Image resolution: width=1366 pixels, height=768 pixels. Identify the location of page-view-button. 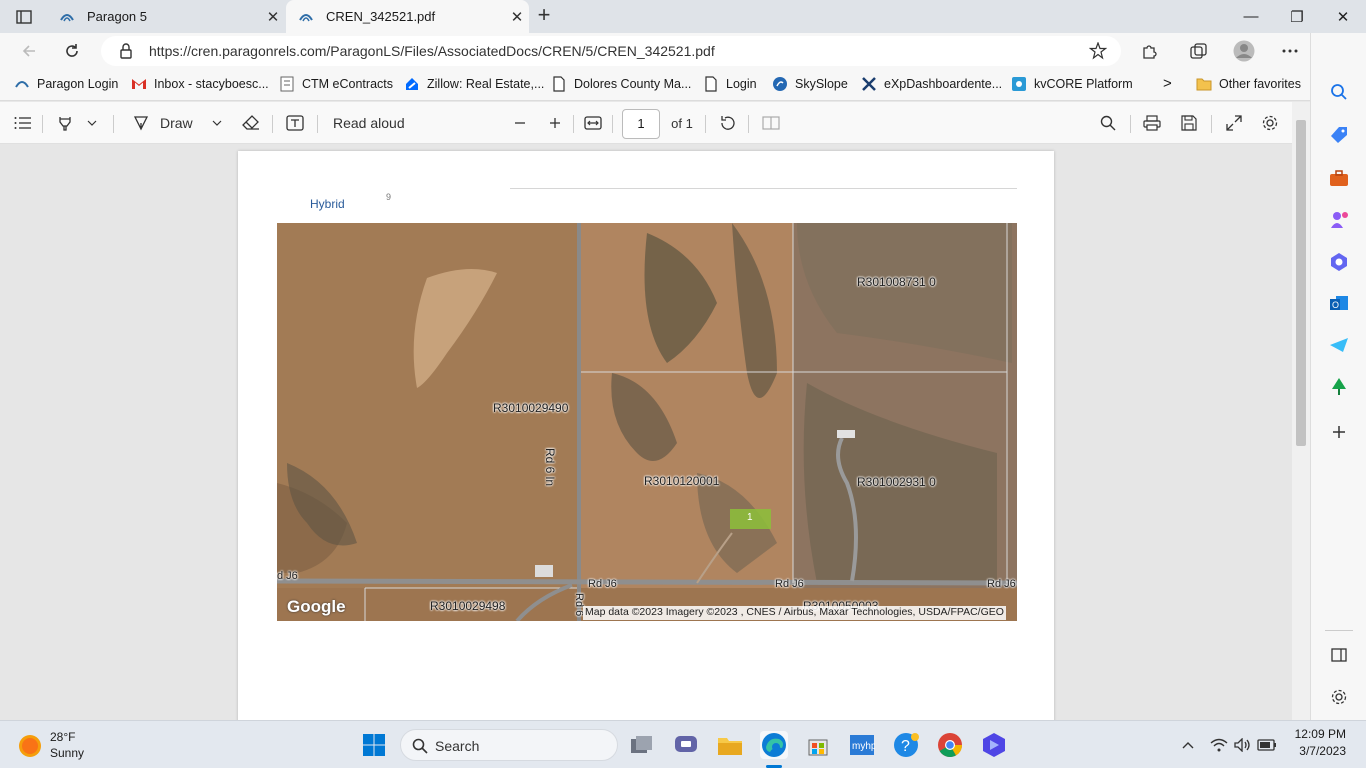
(771, 123).